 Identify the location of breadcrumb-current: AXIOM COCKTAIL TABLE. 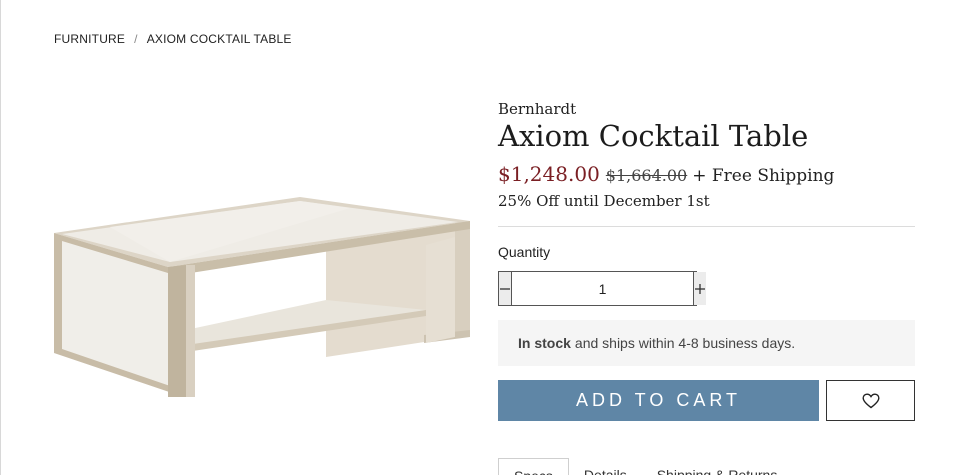
(219, 39).